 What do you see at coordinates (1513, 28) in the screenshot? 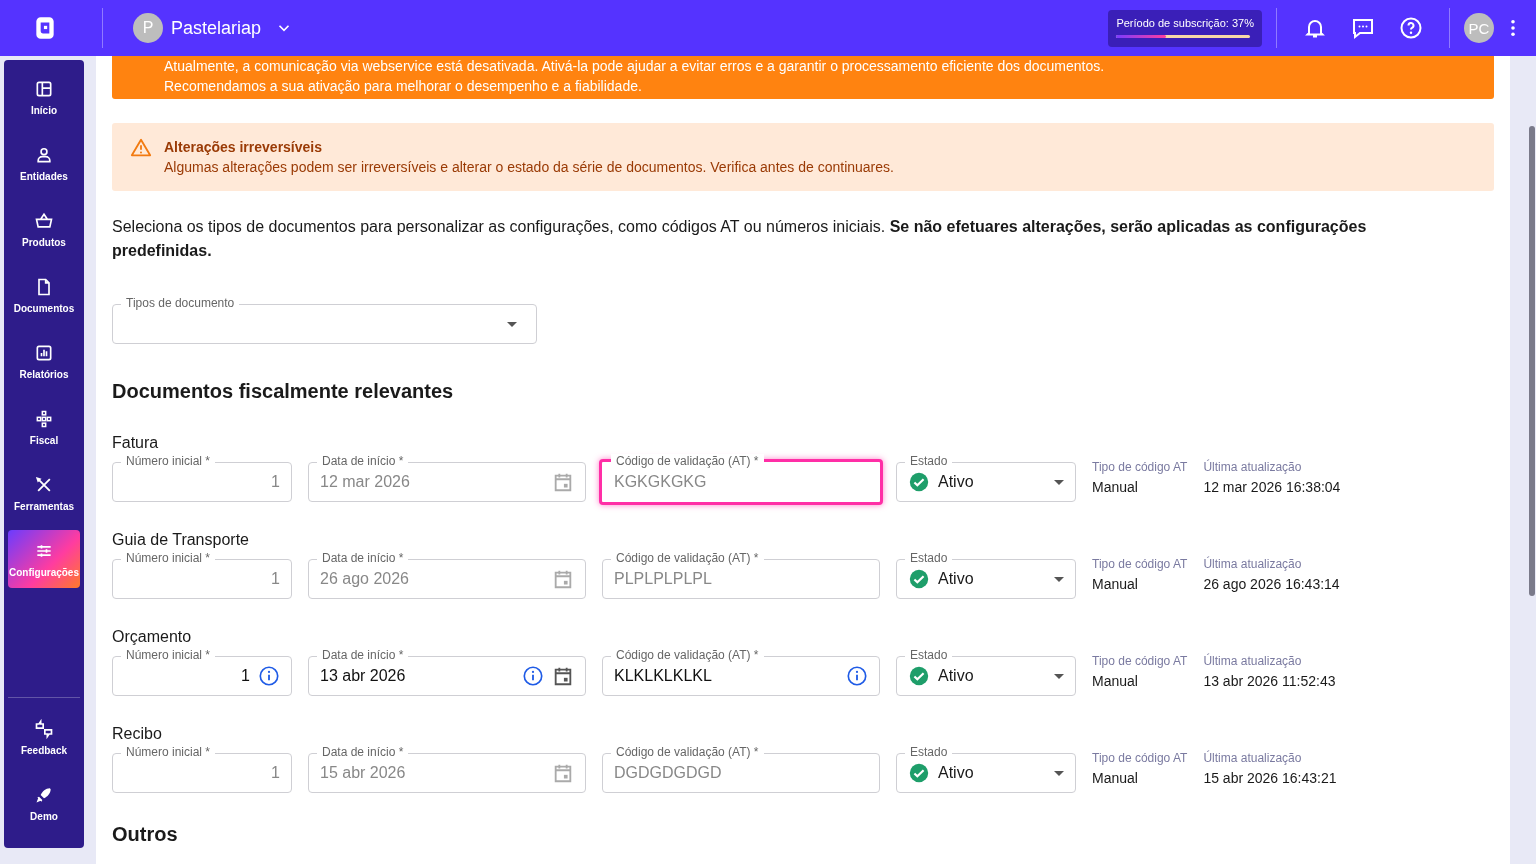
I see `more-icon` at bounding box center [1513, 28].